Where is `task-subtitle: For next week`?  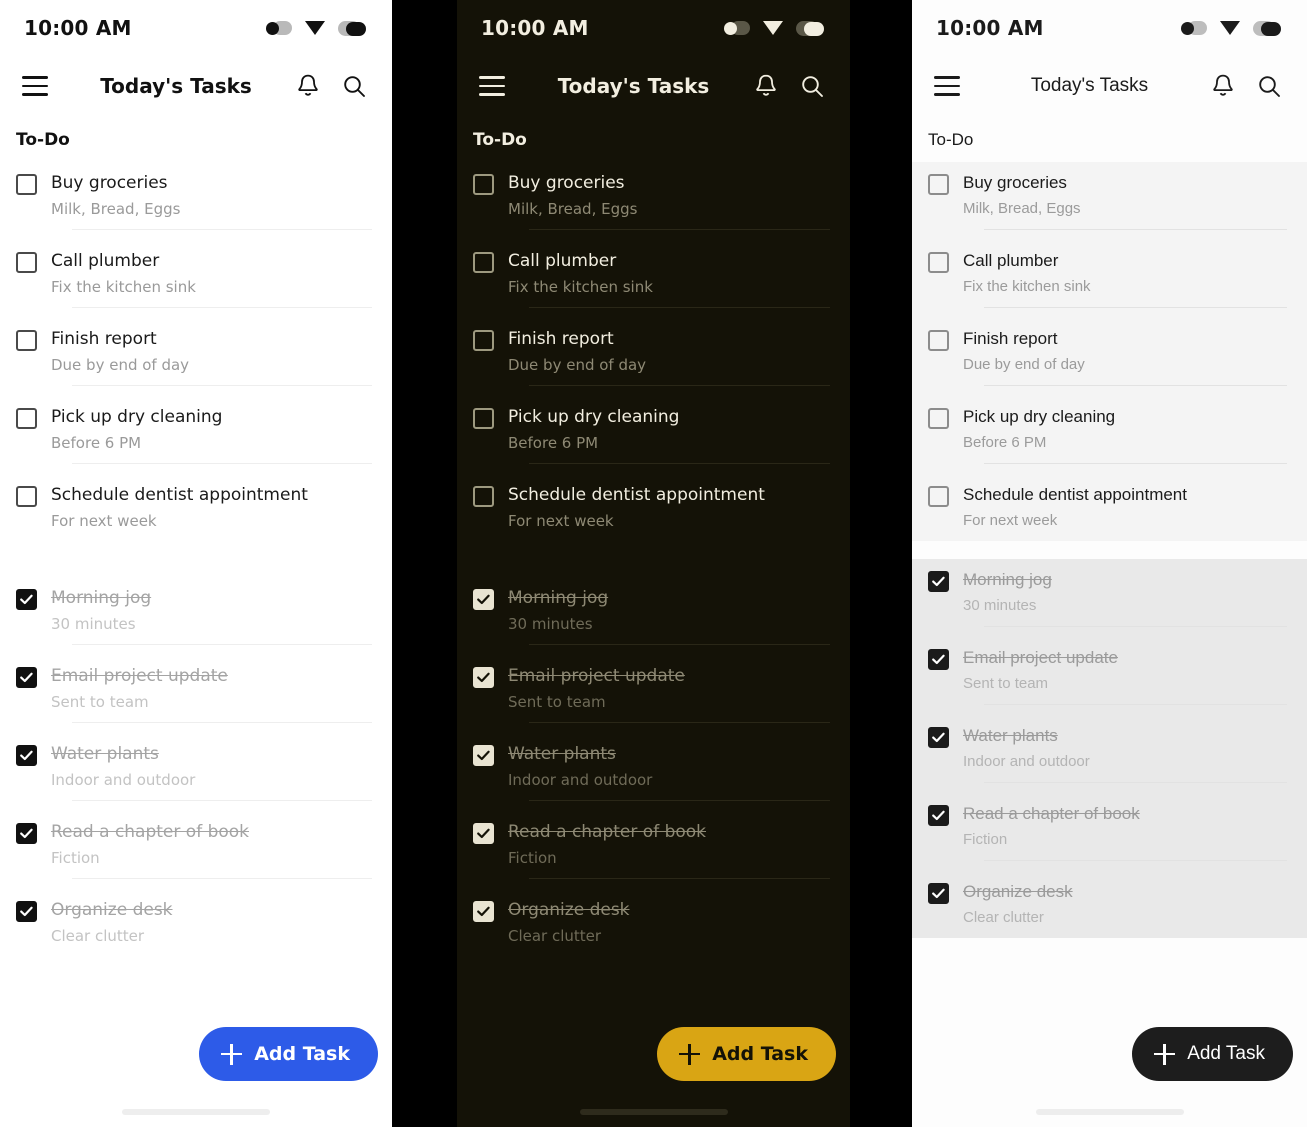
task-subtitle: For next week is located at coordinates (561, 521).